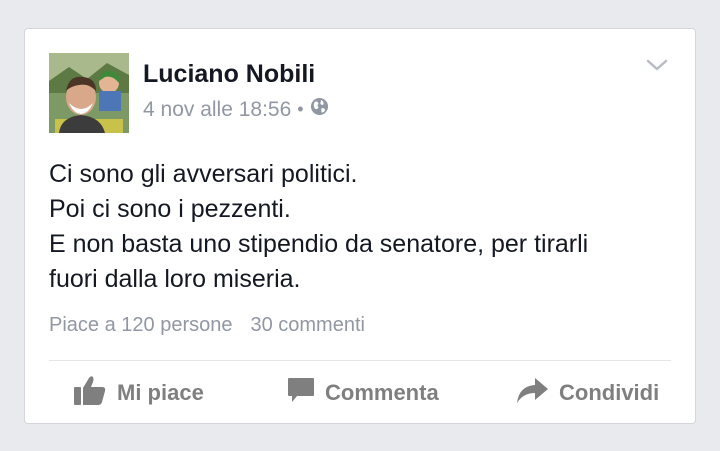 The height and width of the screenshot is (451, 720). What do you see at coordinates (160, 392) in the screenshot?
I see `like-label: Mi piace` at bounding box center [160, 392].